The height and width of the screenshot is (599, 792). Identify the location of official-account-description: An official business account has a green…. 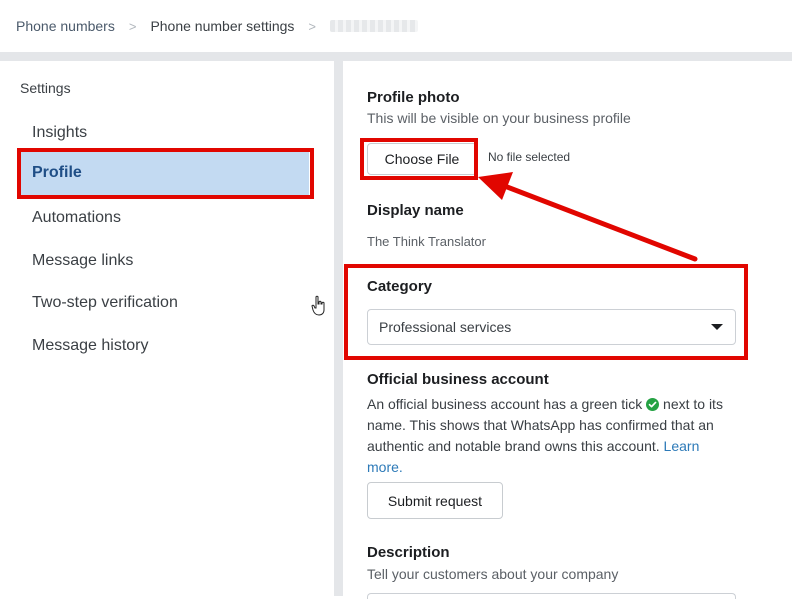
(552, 436).